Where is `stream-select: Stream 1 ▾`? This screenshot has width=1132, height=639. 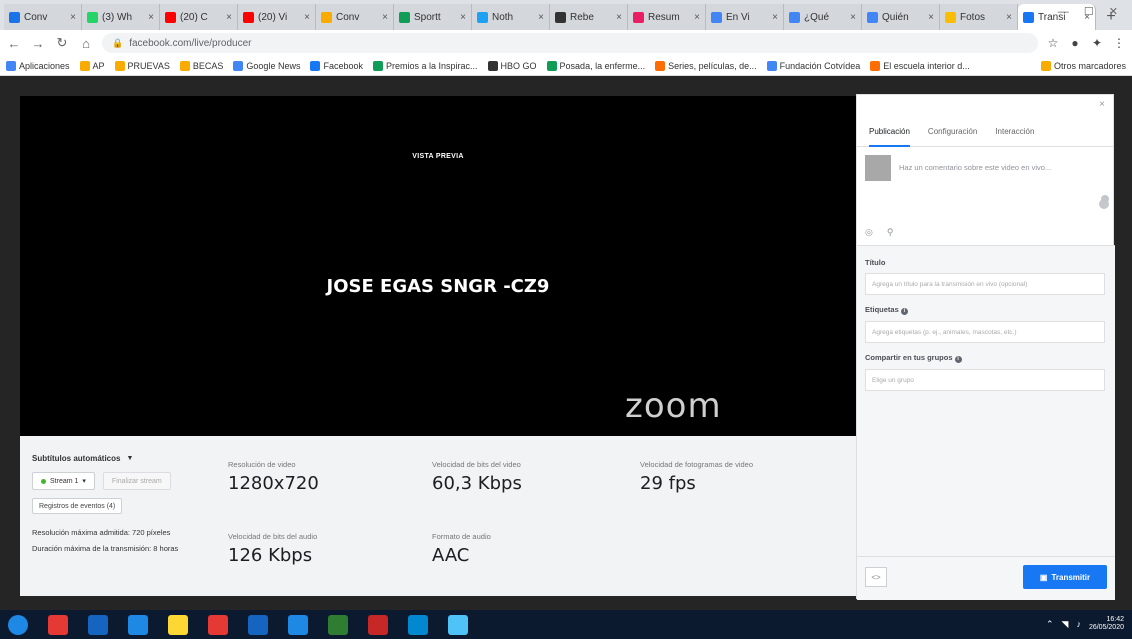 stream-select: Stream 1 ▾ is located at coordinates (63, 481).